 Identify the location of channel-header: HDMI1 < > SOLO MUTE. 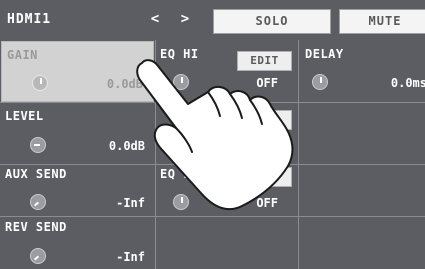
(212, 20).